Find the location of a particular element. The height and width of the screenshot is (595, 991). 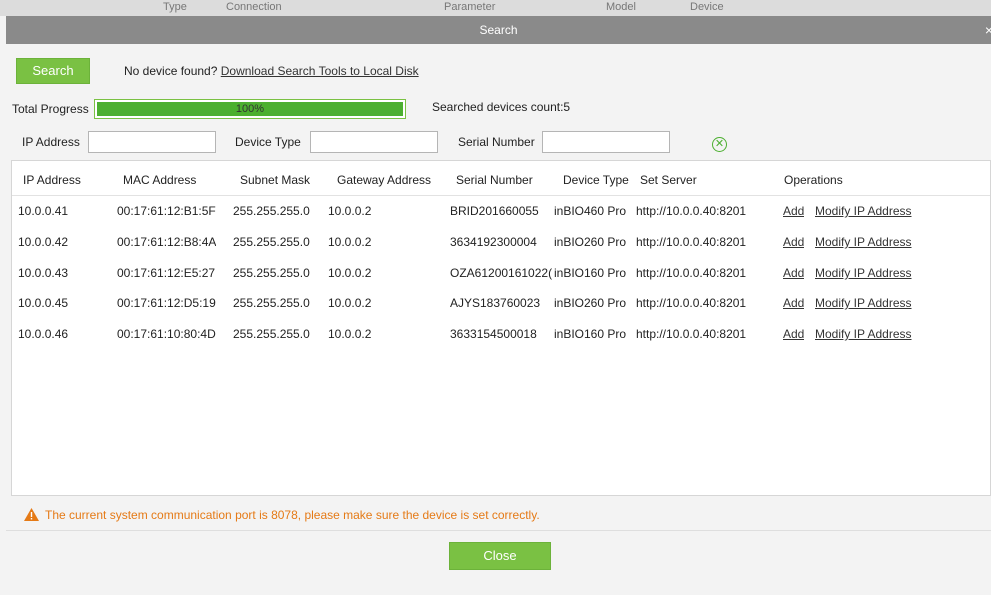

cell-ip: 10.0.0.43 is located at coordinates (43, 273).